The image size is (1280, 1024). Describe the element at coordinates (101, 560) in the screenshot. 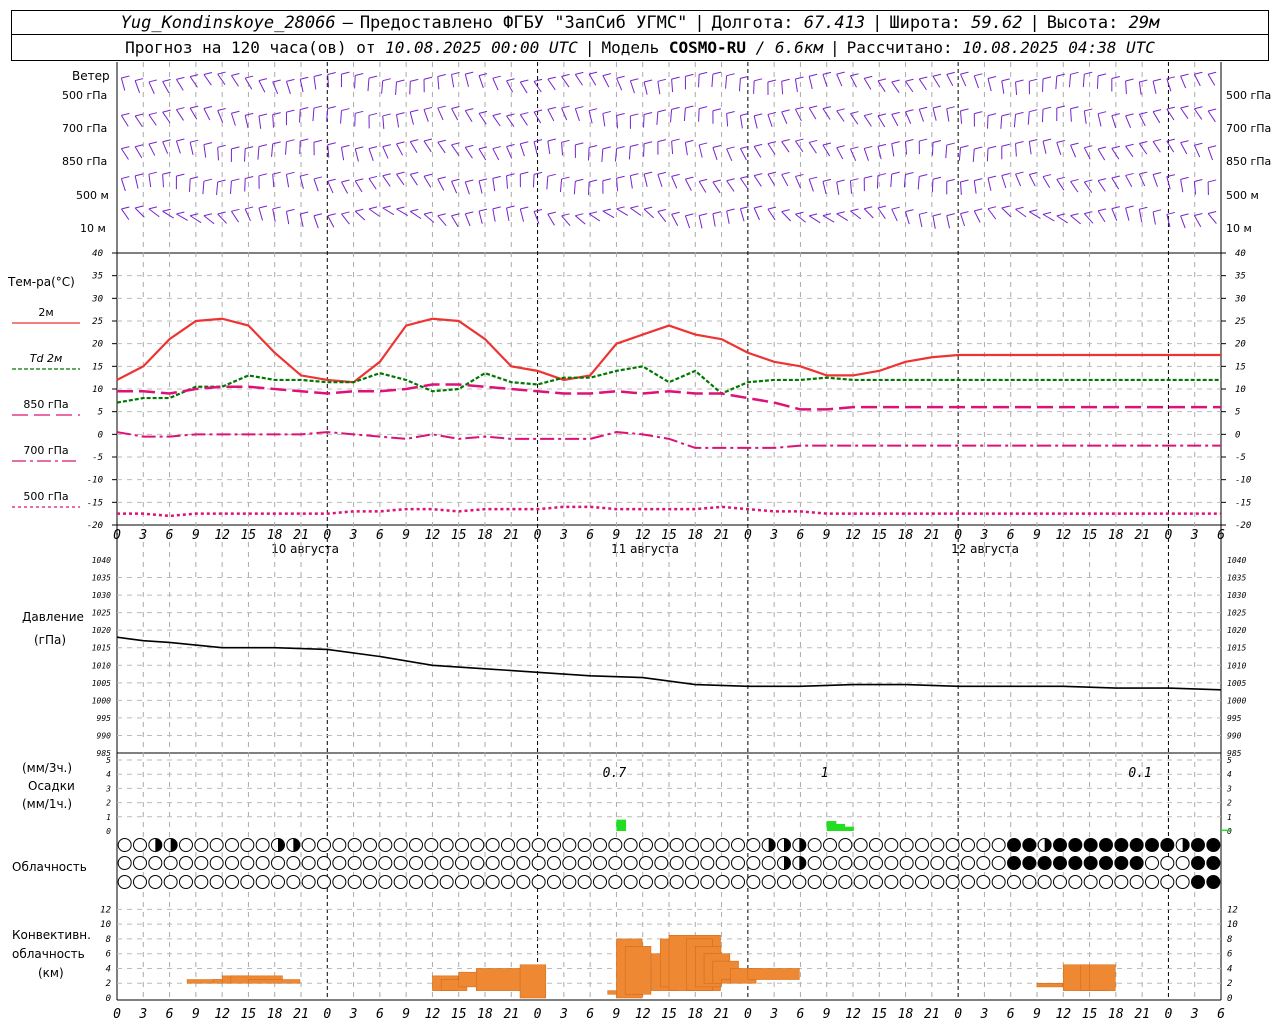

I see `pressure-tick-label: 1040` at that location.